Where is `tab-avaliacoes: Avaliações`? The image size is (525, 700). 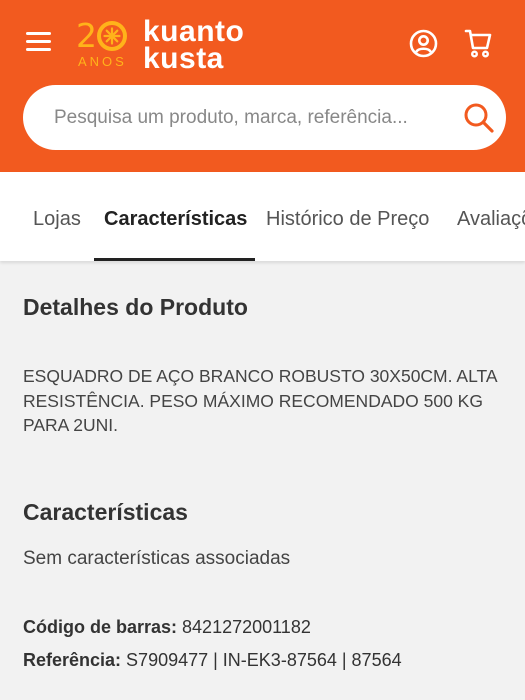 tab-avaliacoes: Avaliações is located at coordinates (491, 219).